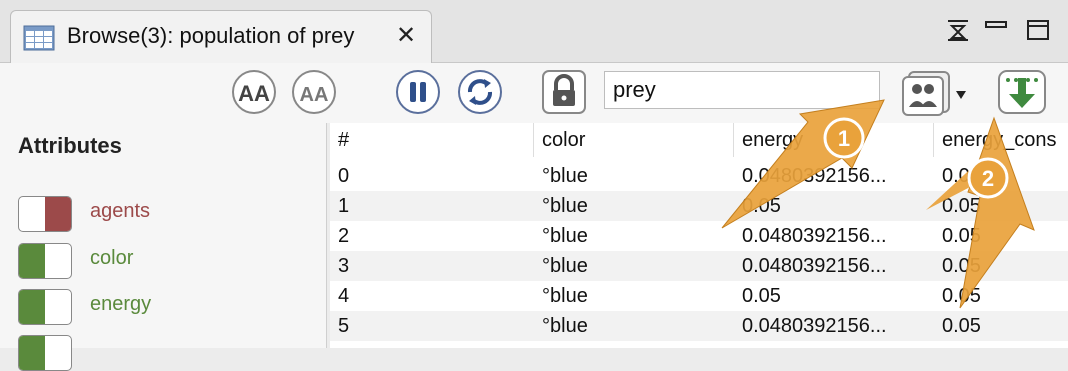 The height and width of the screenshot is (371, 1068). I want to click on close-icon: ✕, so click(406, 35).